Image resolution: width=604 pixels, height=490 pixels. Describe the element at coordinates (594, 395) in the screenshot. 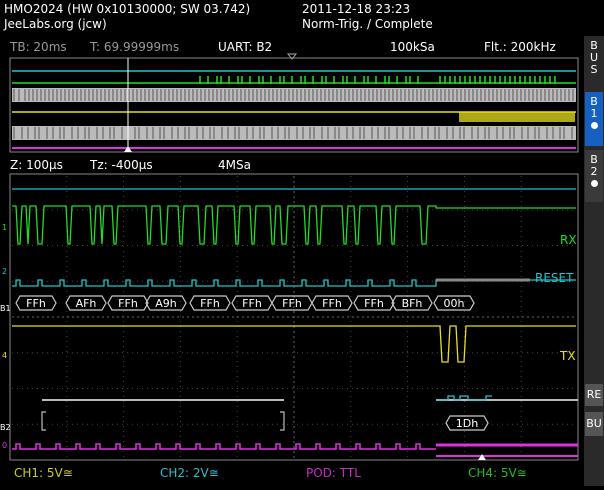

I see `reset-softkey: RE` at that location.